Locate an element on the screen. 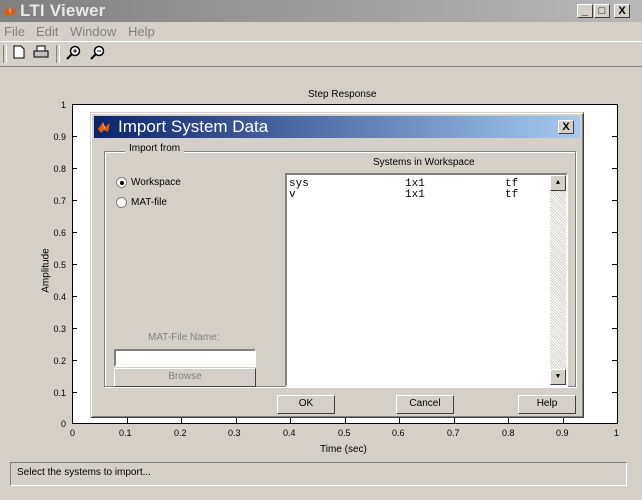  y-tick-label: 0.1 is located at coordinates (59, 393).